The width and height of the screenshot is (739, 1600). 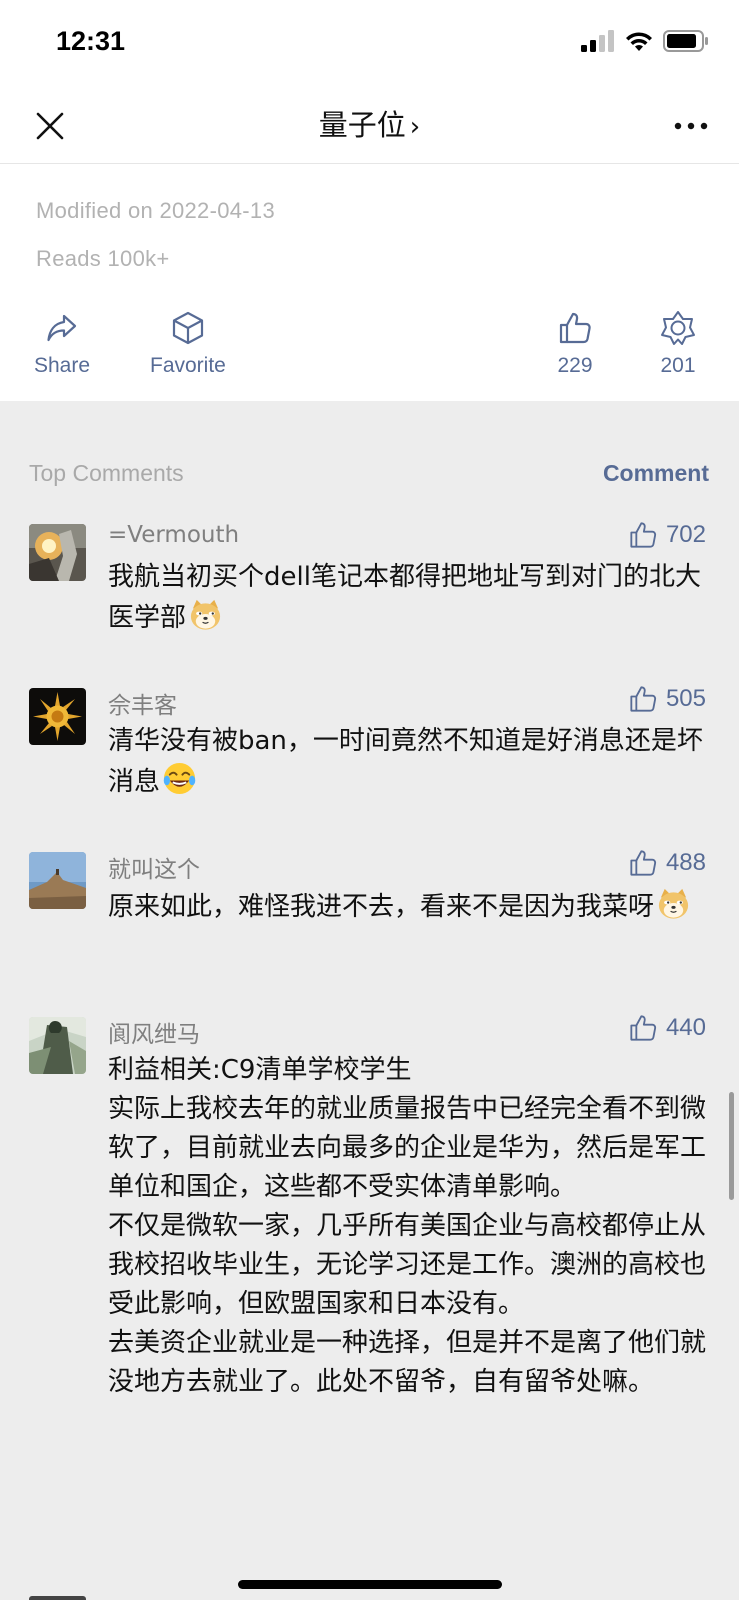 What do you see at coordinates (639, 41) in the screenshot?
I see `wifi-icon` at bounding box center [639, 41].